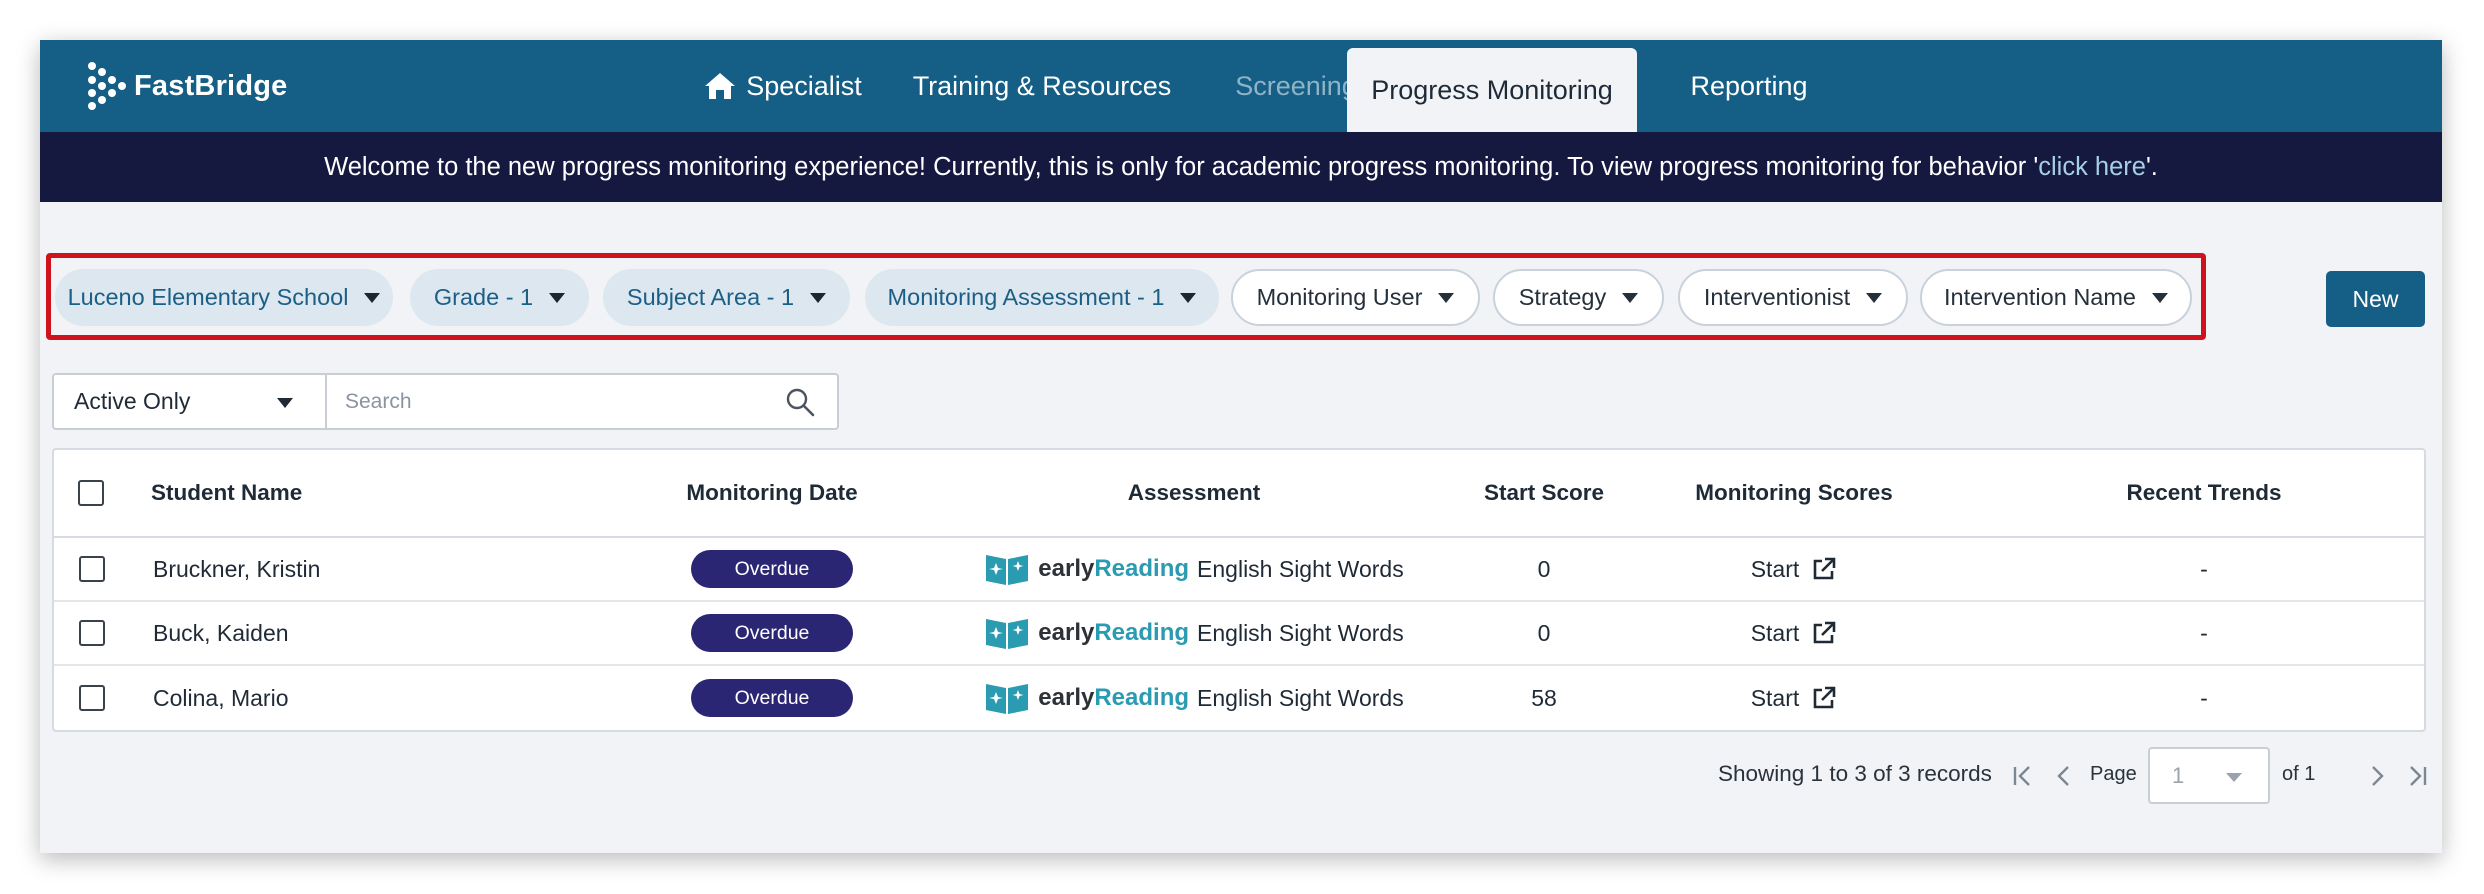 The image size is (2484, 894). I want to click on pagination-summary: Showing 1 to 3 of 3 records, so click(1855, 773).